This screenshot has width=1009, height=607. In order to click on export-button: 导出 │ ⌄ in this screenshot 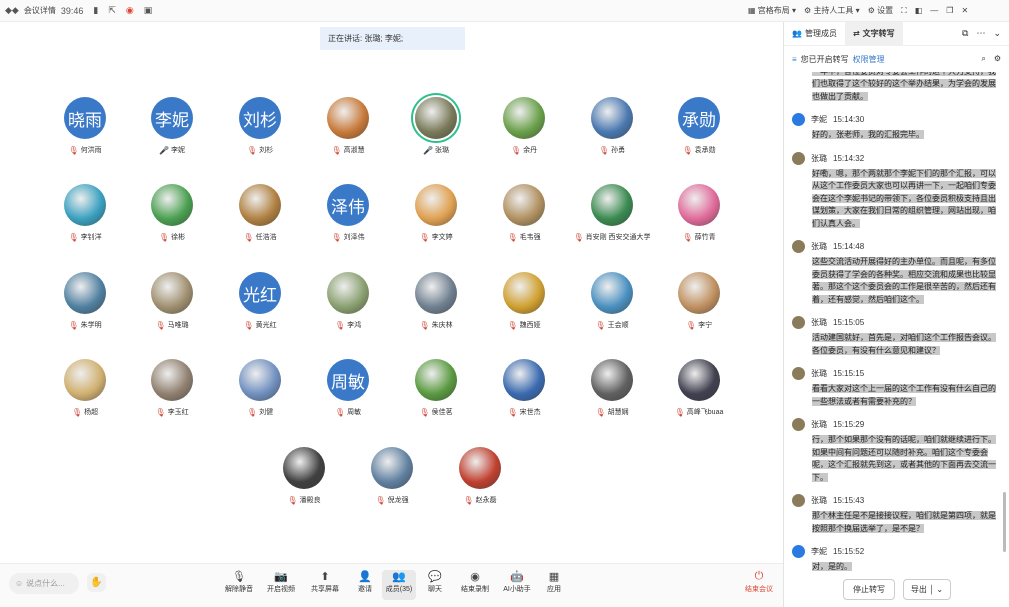, I will do `click(927, 589)`.